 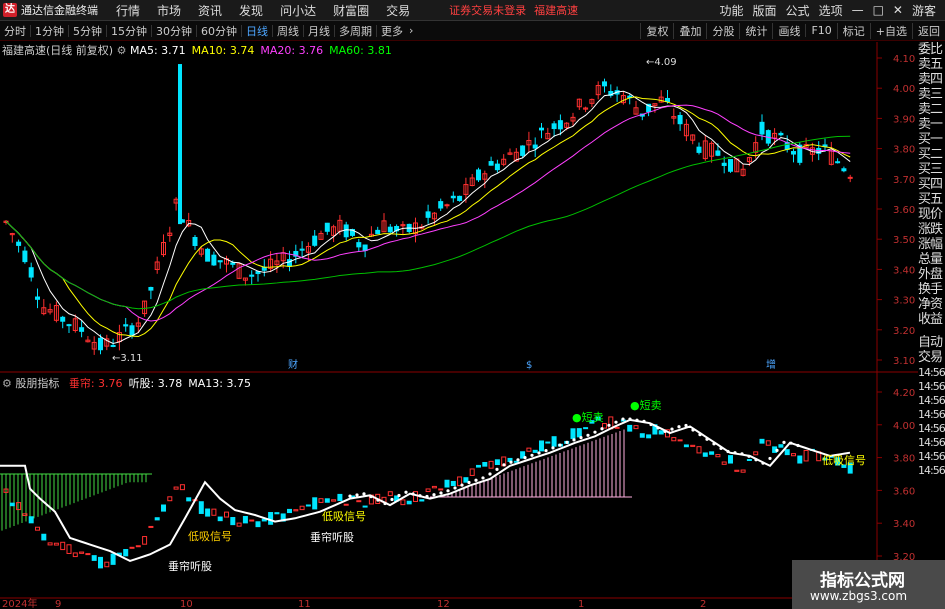 I want to click on menu-item-6: 交易, so click(x=398, y=11).